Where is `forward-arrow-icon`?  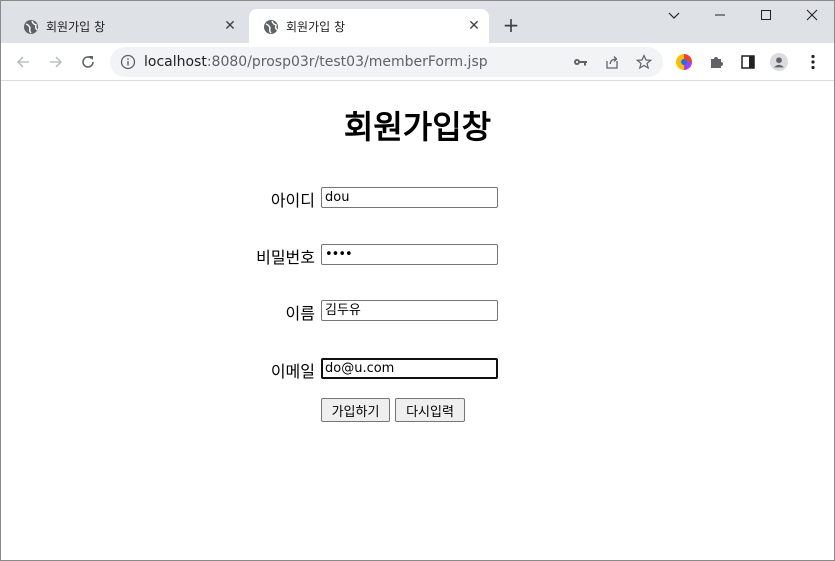 forward-arrow-icon is located at coordinates (56, 62).